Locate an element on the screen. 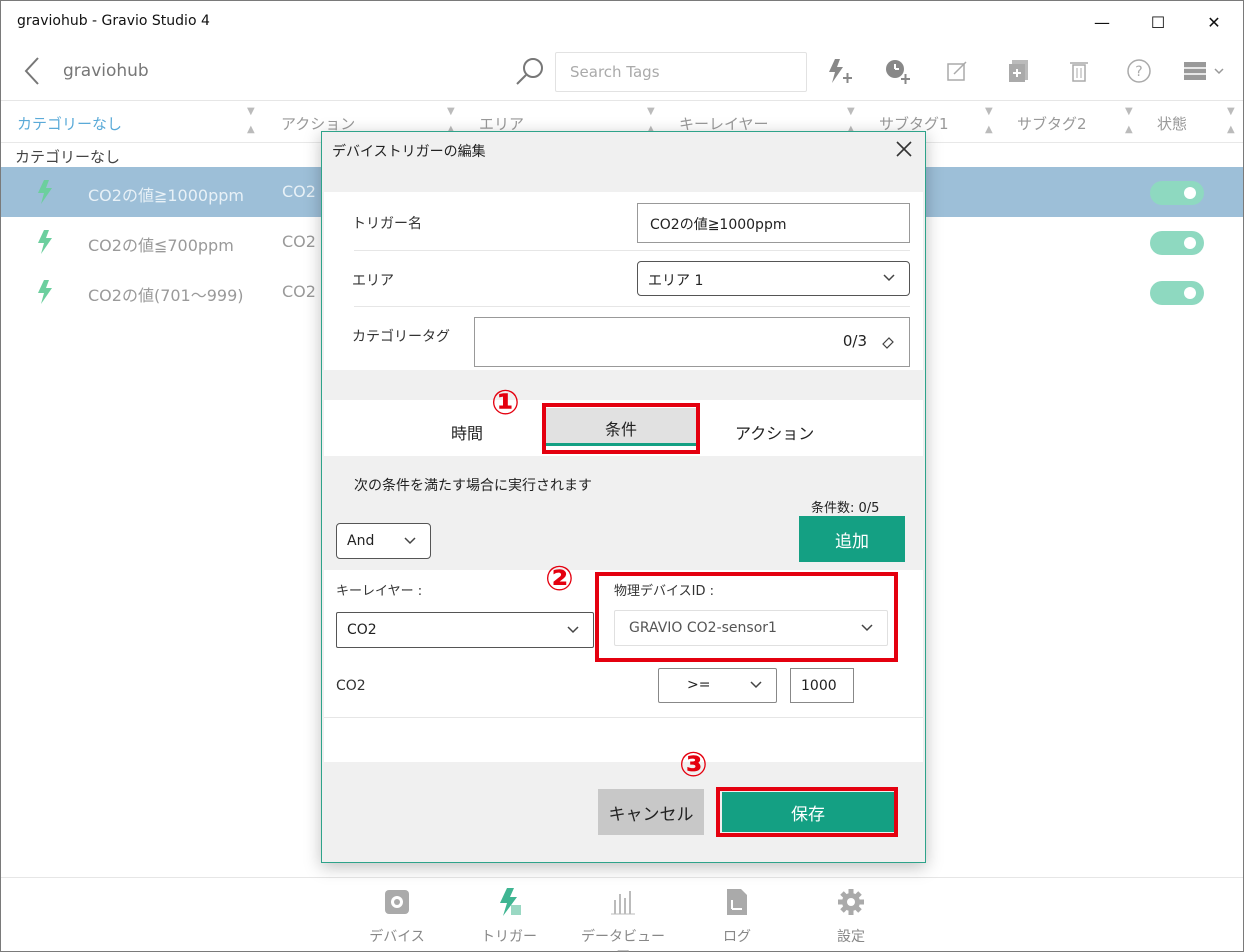 This screenshot has width=1244, height=952. highlight-box-condition-tab is located at coordinates (621, 428).